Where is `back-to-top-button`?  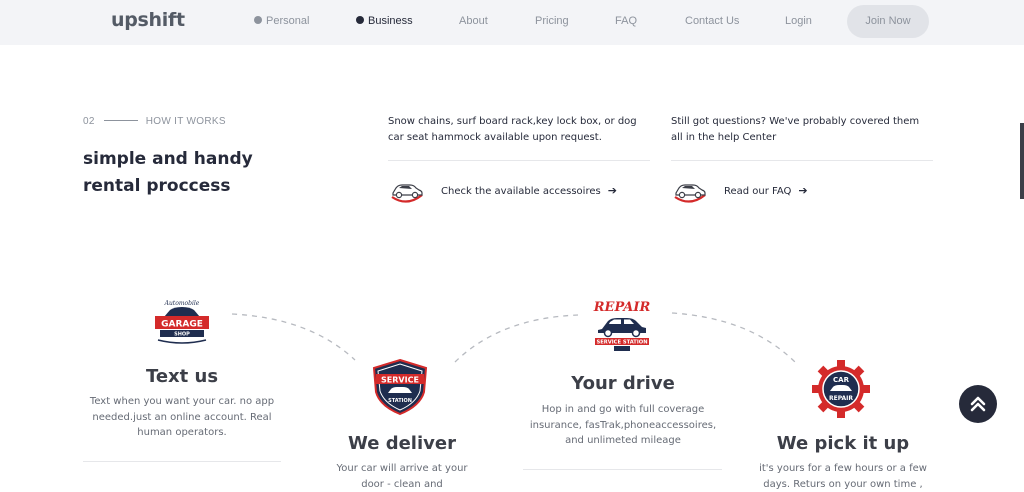 back-to-top-button is located at coordinates (978, 404).